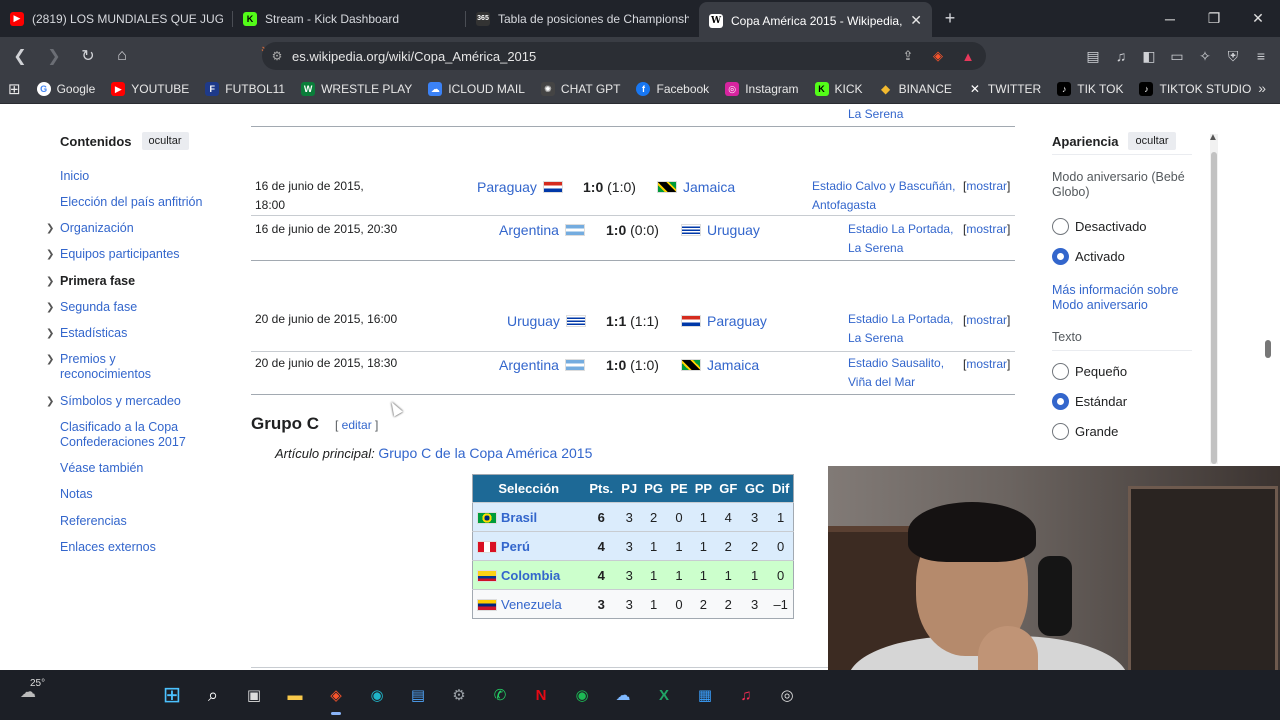  Describe the element at coordinates (1127, 298) in the screenshot. I see `more-info-link: Más información sobre Modo aniversario` at that location.